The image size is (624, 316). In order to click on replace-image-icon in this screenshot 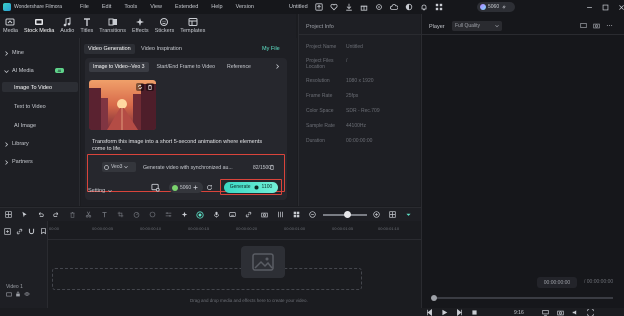, I will do `click(140, 87)`.